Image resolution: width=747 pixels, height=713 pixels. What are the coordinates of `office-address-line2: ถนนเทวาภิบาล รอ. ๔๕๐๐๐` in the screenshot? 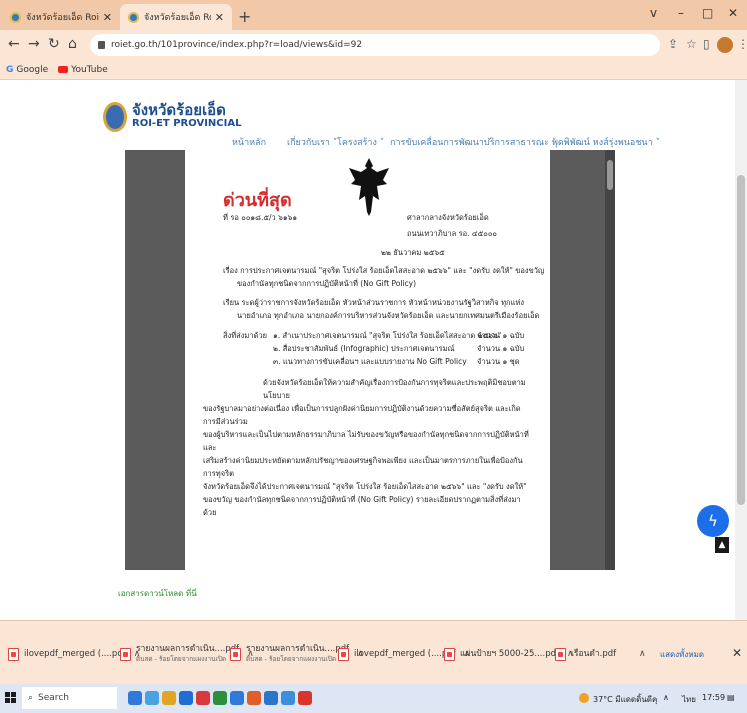 It's located at (452, 233).